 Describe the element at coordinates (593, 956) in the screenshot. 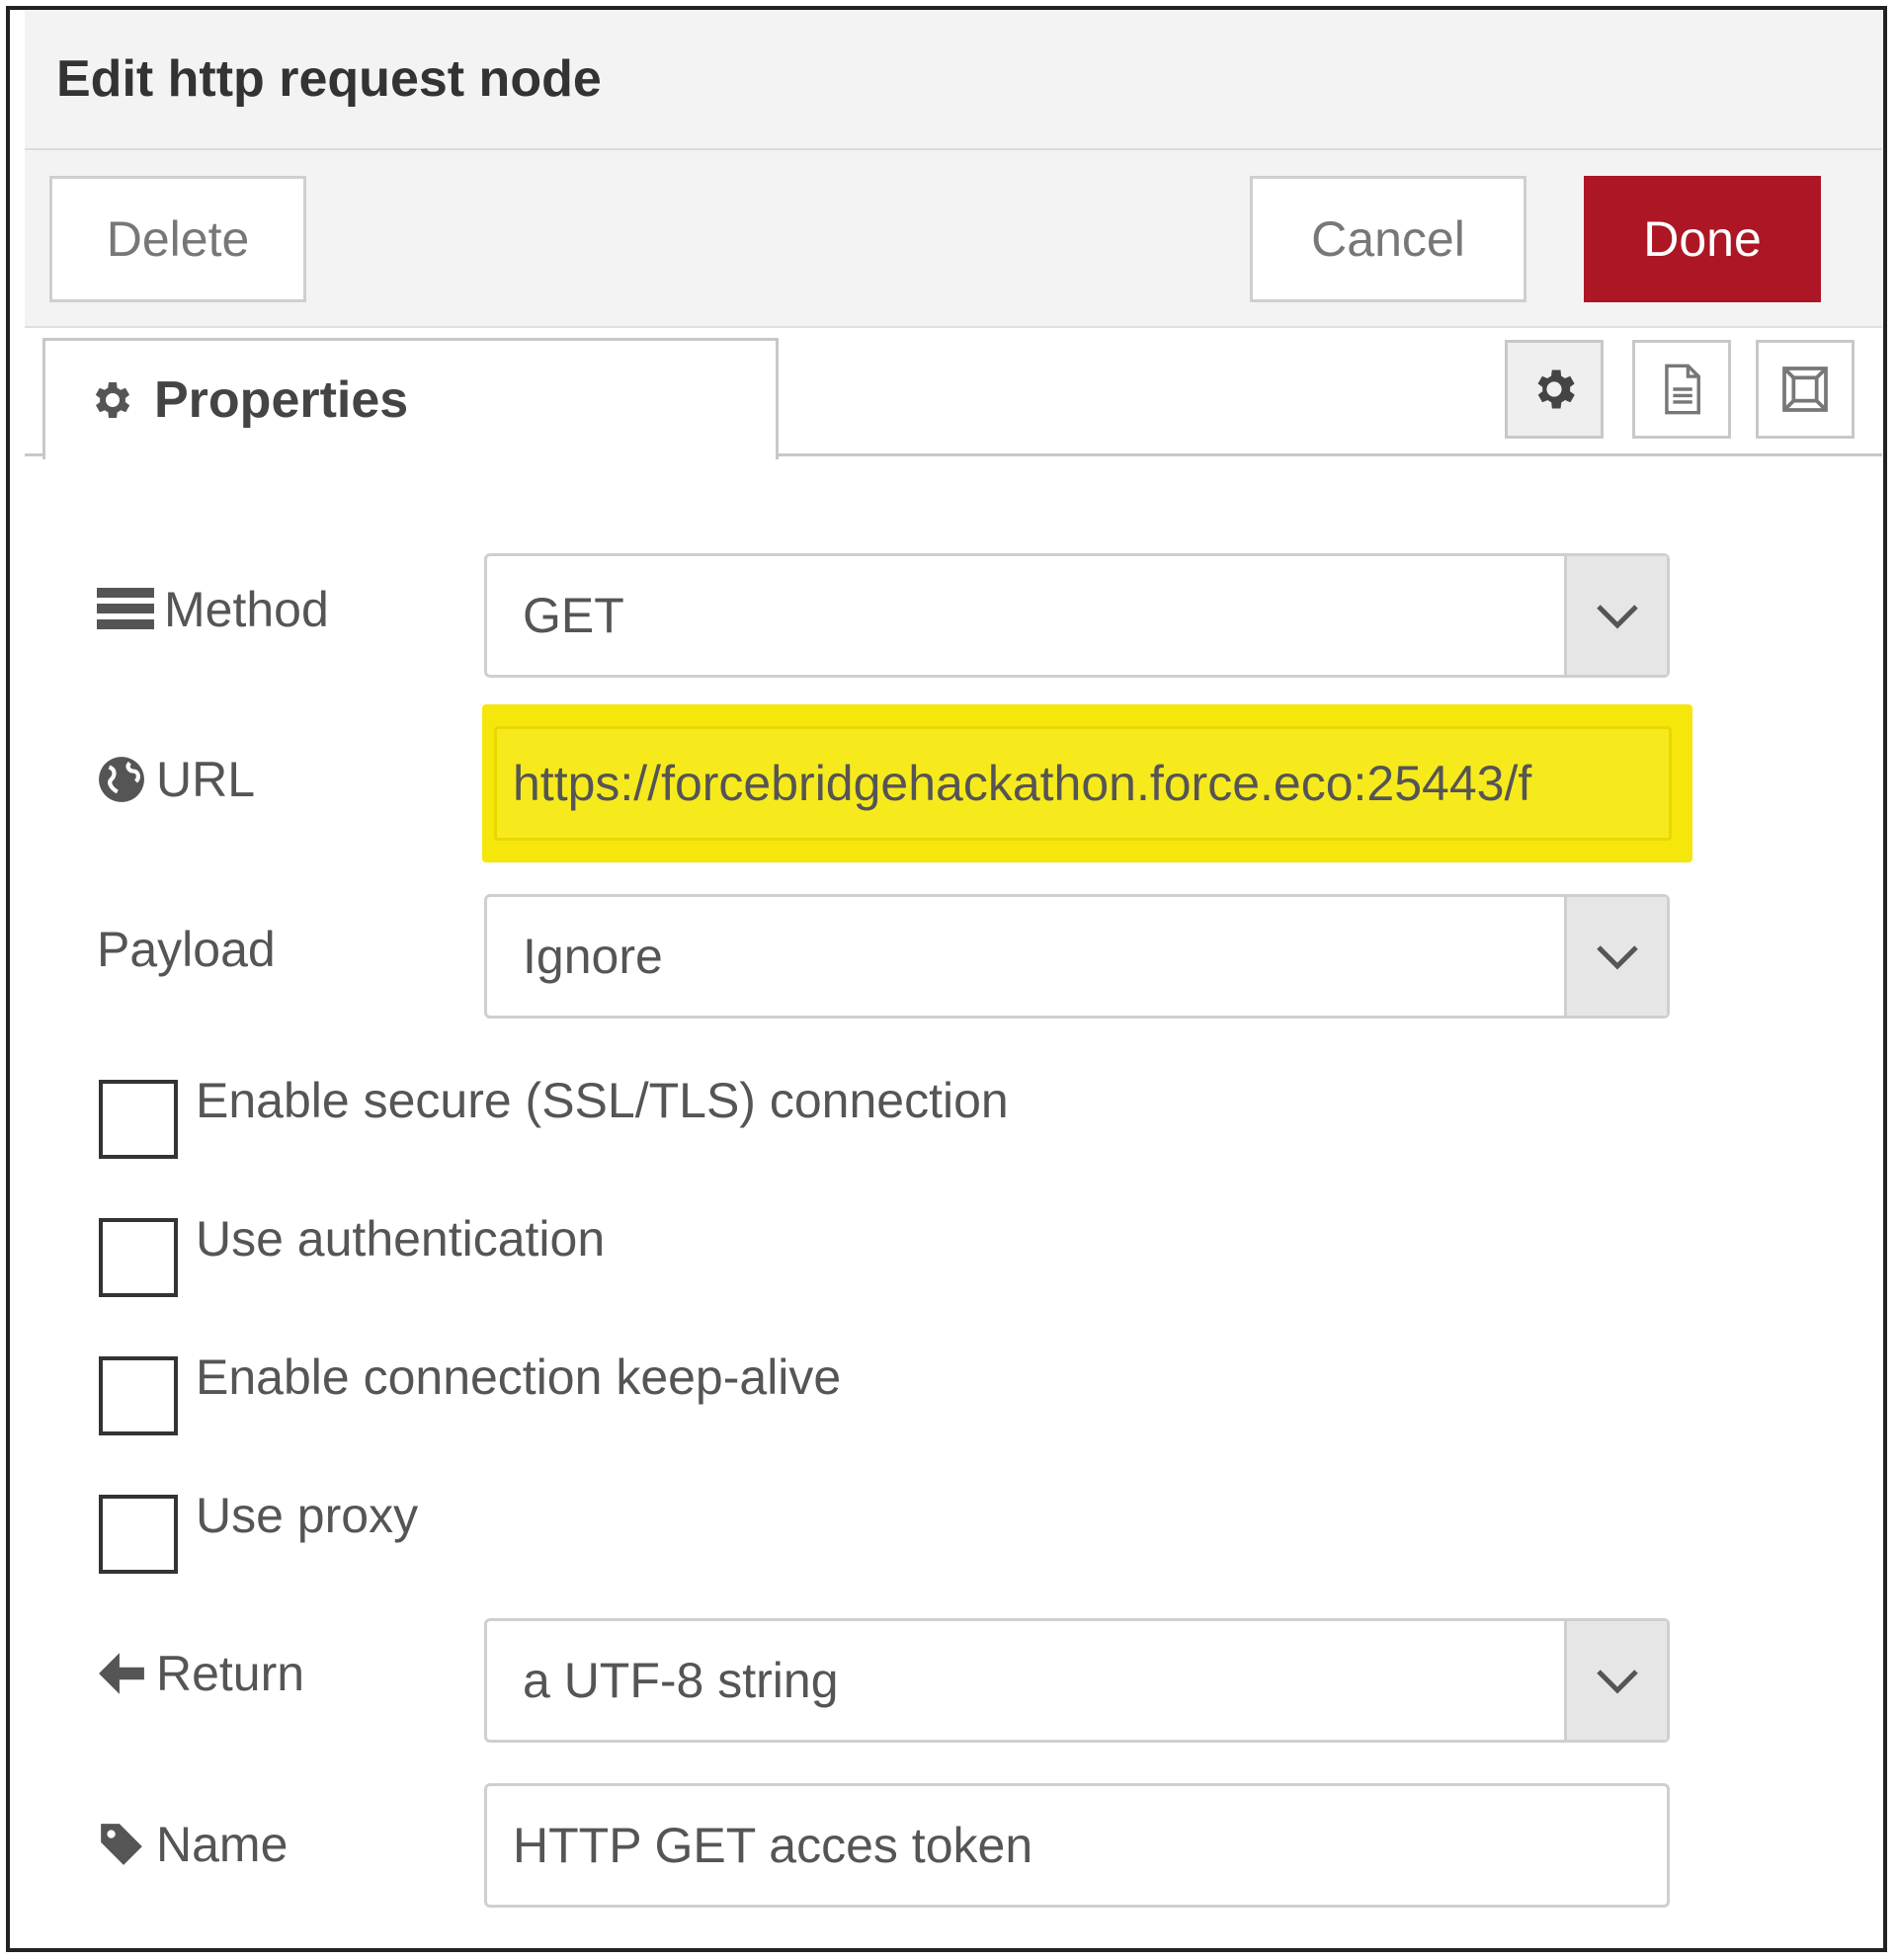

I see `payload-value: Ignore` at that location.